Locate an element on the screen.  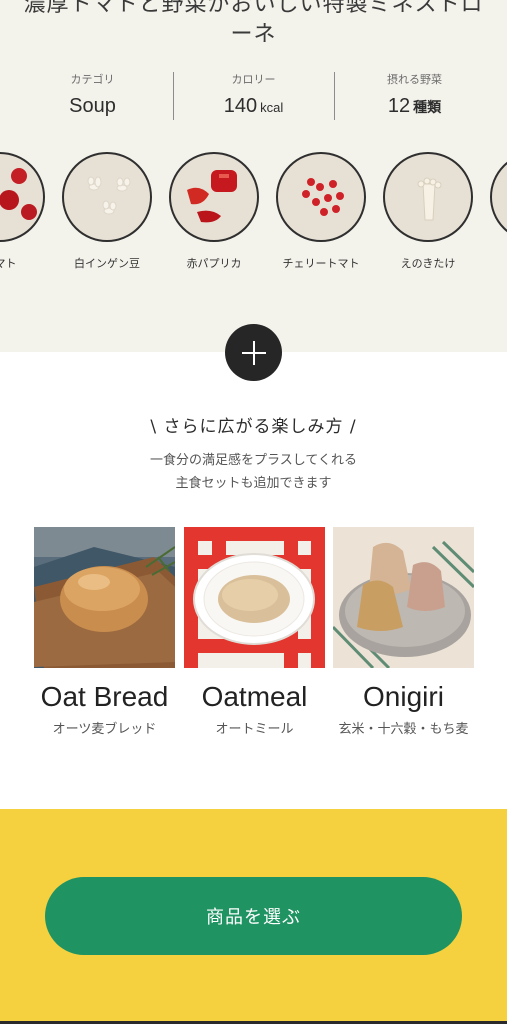
calorie-value: 140 is located at coordinates (240, 106).